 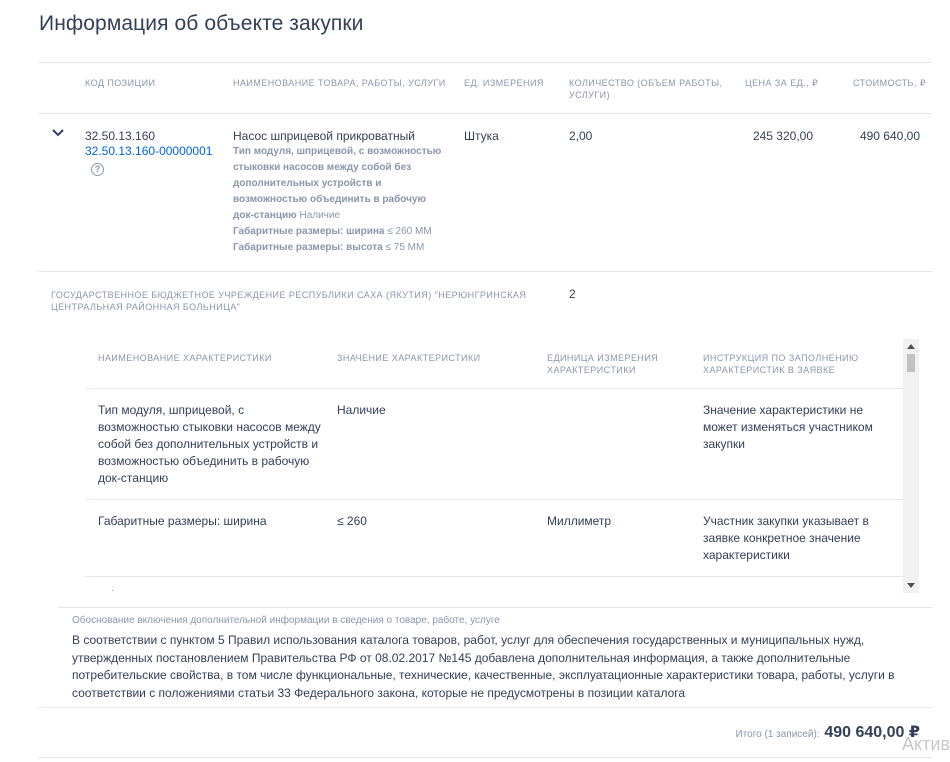 I want to click on char-row-partial: ., so click(x=112, y=588).